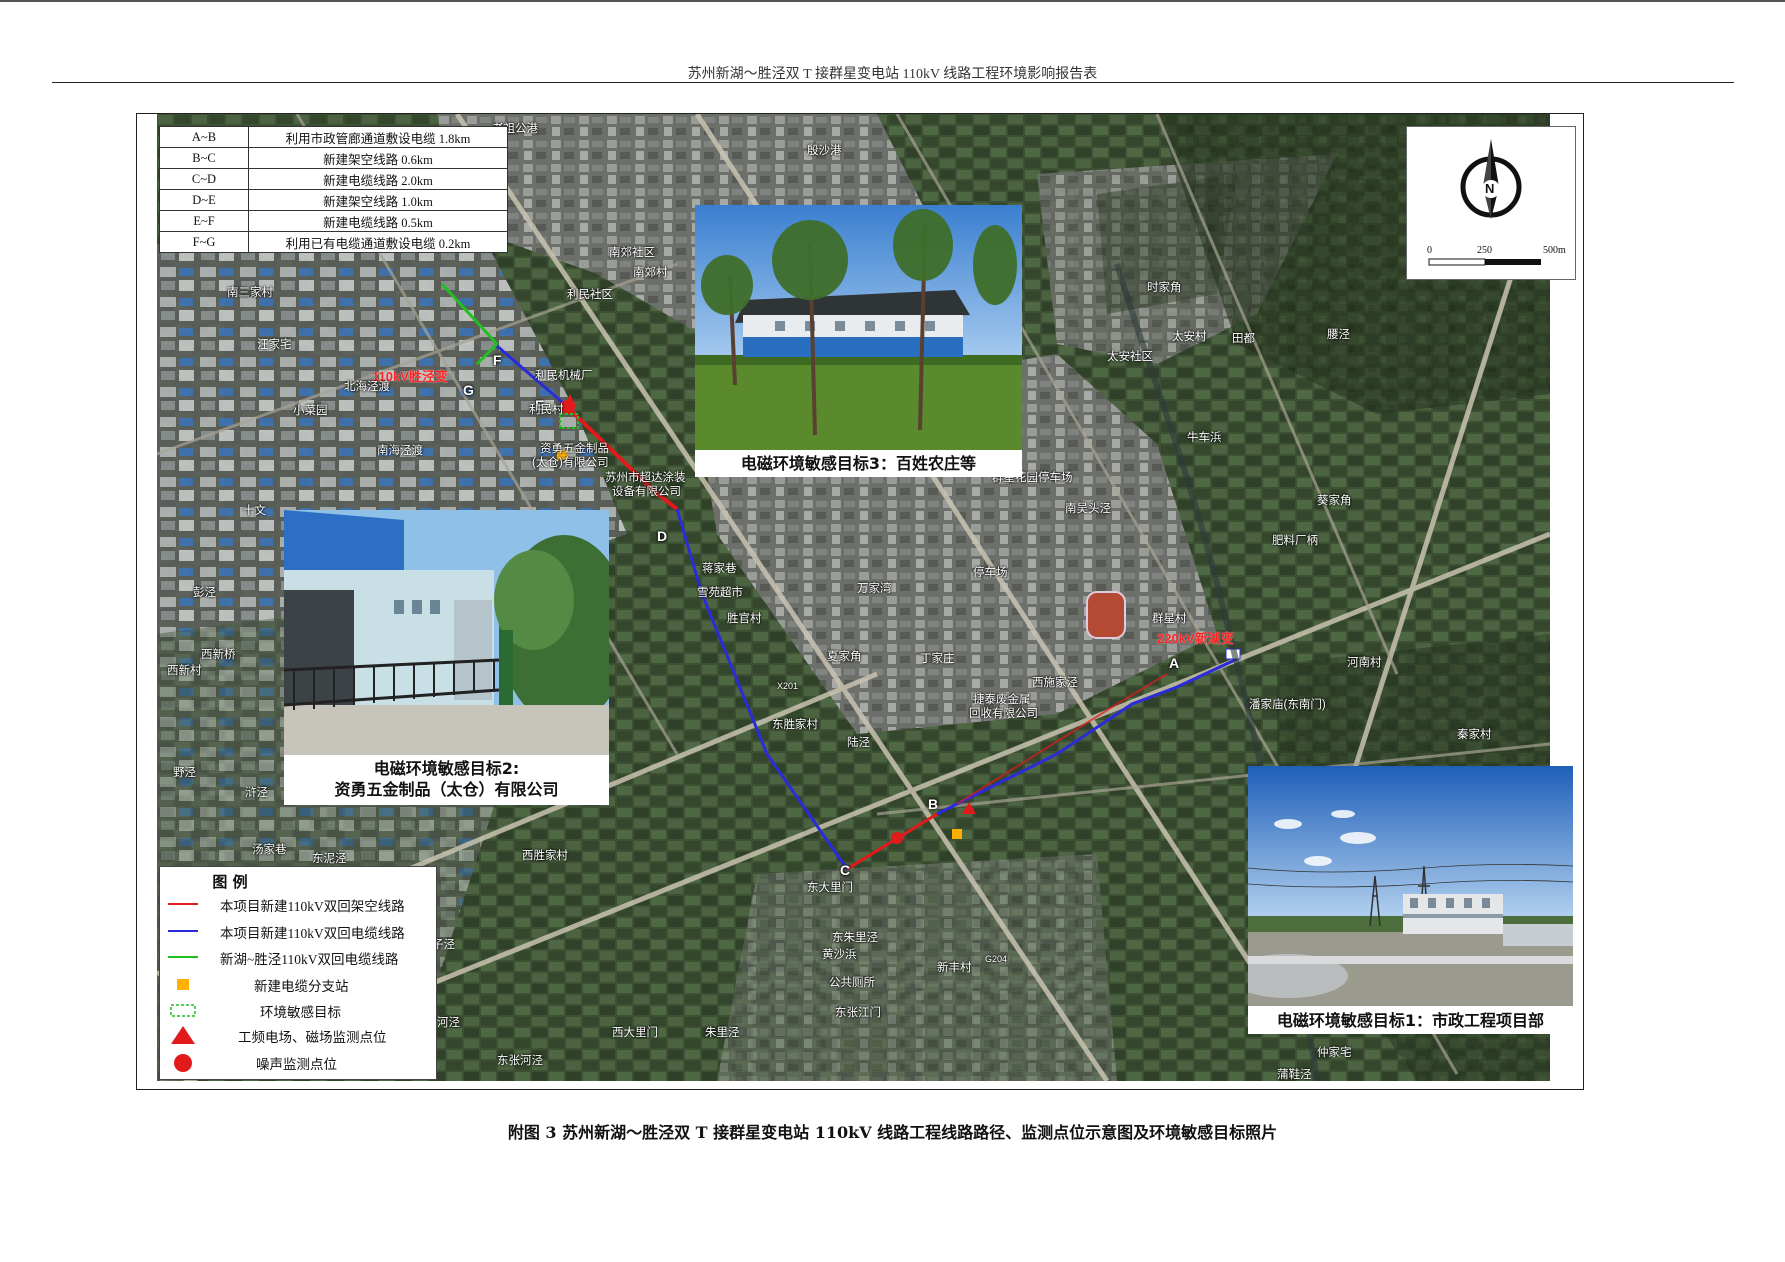  I want to click on sensitive-target-2-caption: 电磁环境敏感目标2: 资勇五金制品（太仓）有限公司, so click(446, 780).